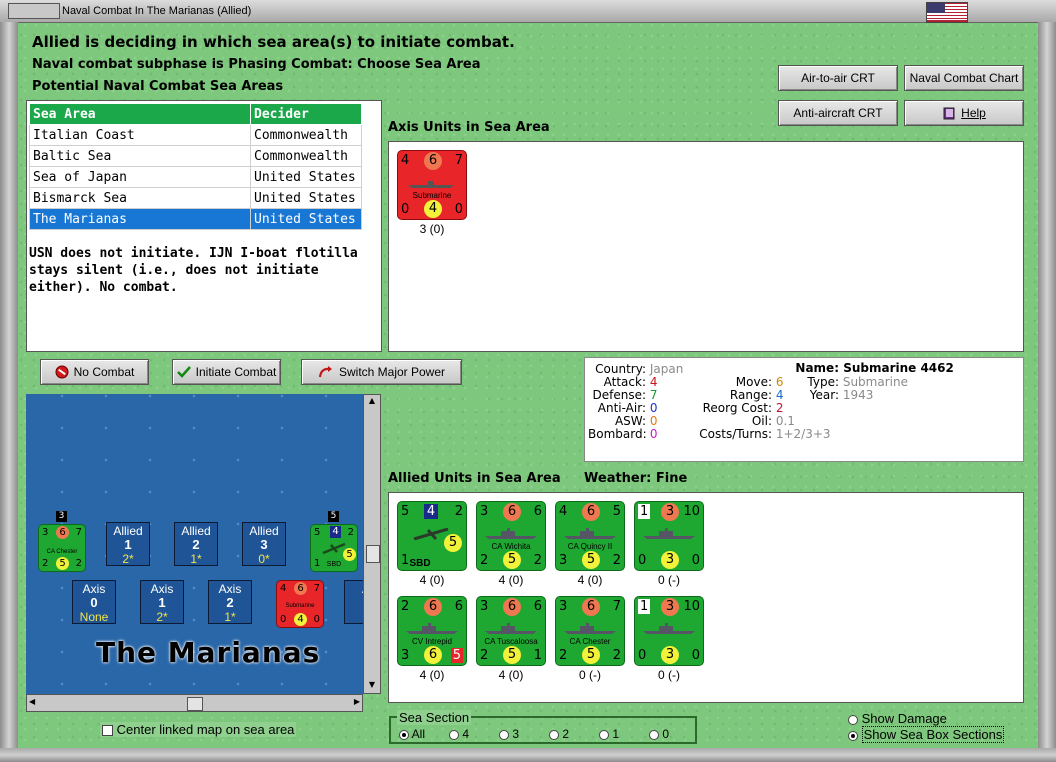 This screenshot has width=1056, height=762. I want to click on initiate-combat-button: Initiate Combat, so click(226, 372).